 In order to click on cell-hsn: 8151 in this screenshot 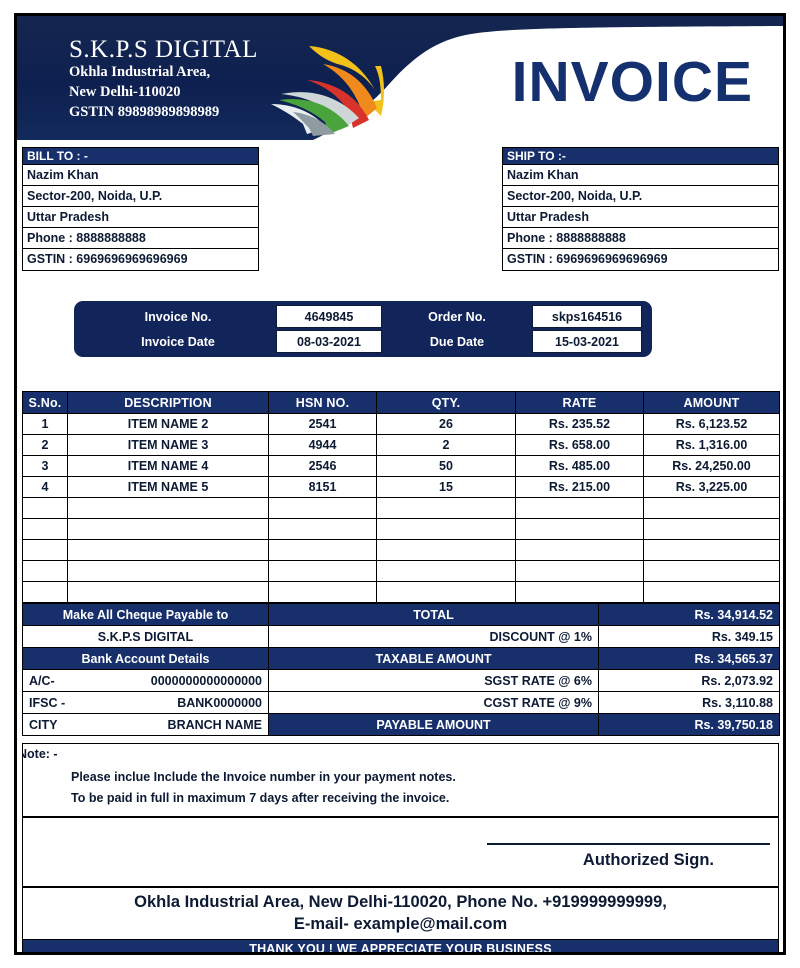, I will do `click(322, 487)`.